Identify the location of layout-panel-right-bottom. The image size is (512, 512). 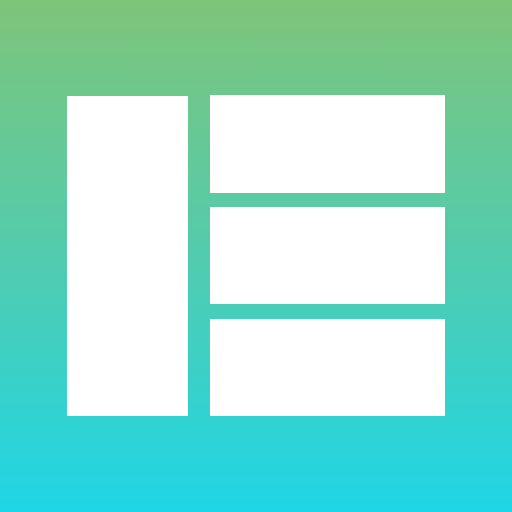
(327, 367).